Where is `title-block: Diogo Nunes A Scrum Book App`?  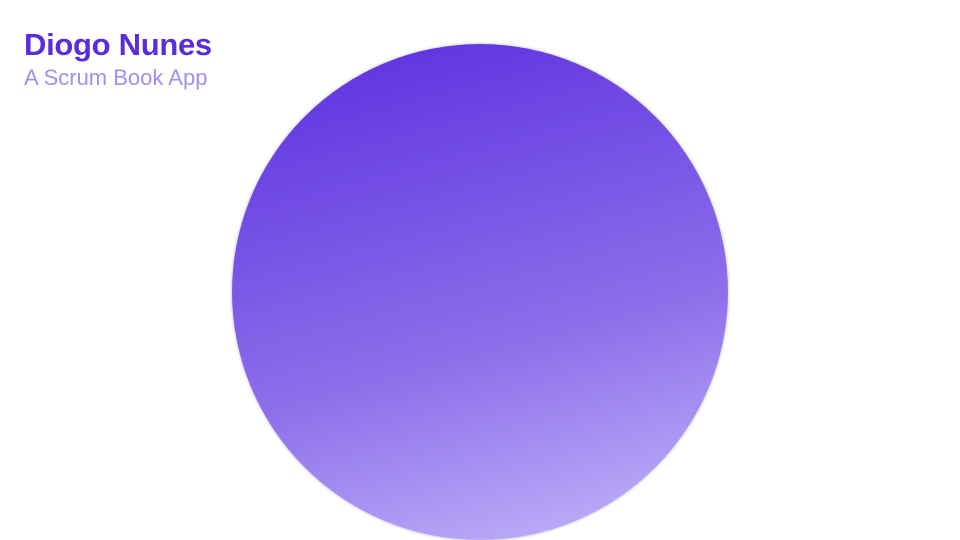 title-block: Diogo Nunes A Scrum Book App is located at coordinates (118, 59).